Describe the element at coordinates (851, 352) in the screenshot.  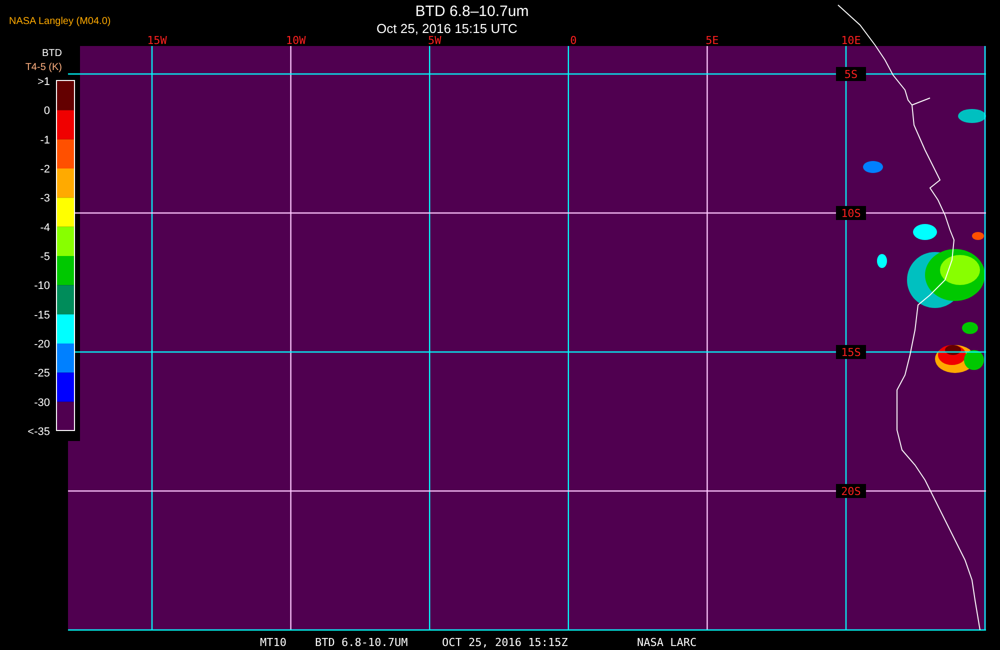
I see `latitude-label: 15S` at that location.